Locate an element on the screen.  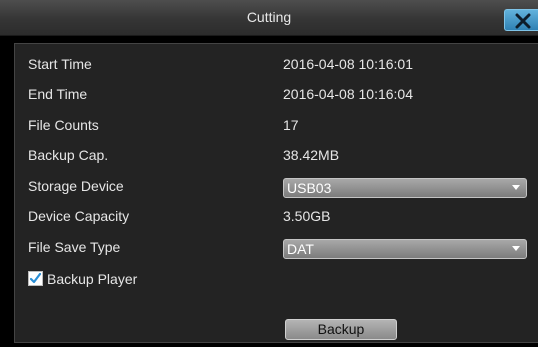
close-button is located at coordinates (521, 20).